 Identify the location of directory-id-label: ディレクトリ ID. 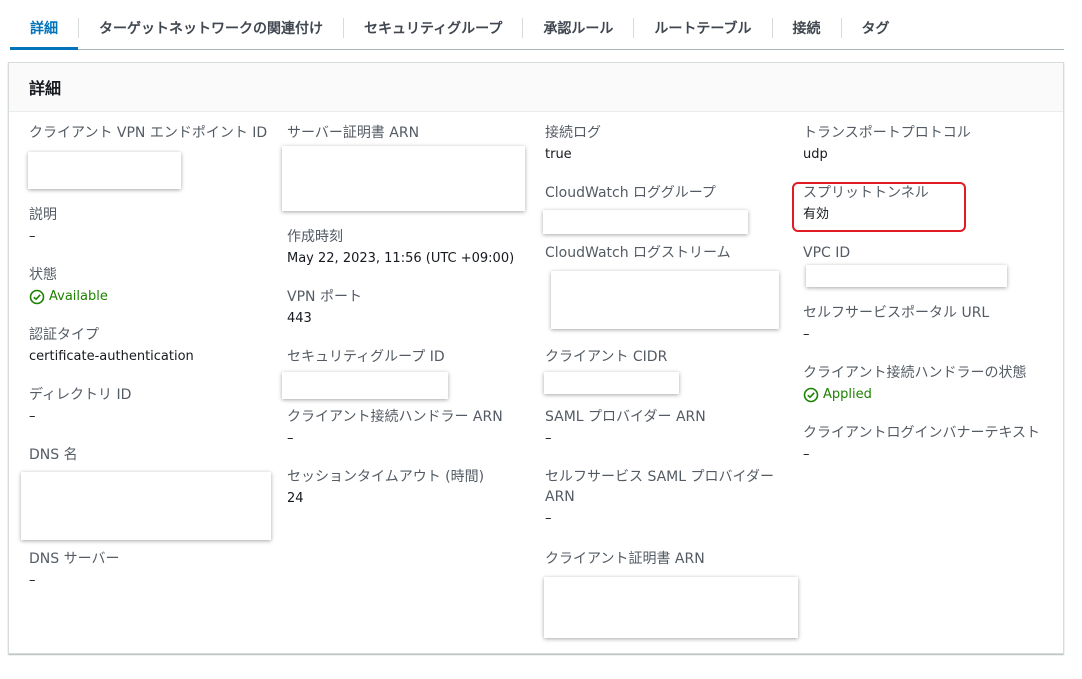
(80, 395).